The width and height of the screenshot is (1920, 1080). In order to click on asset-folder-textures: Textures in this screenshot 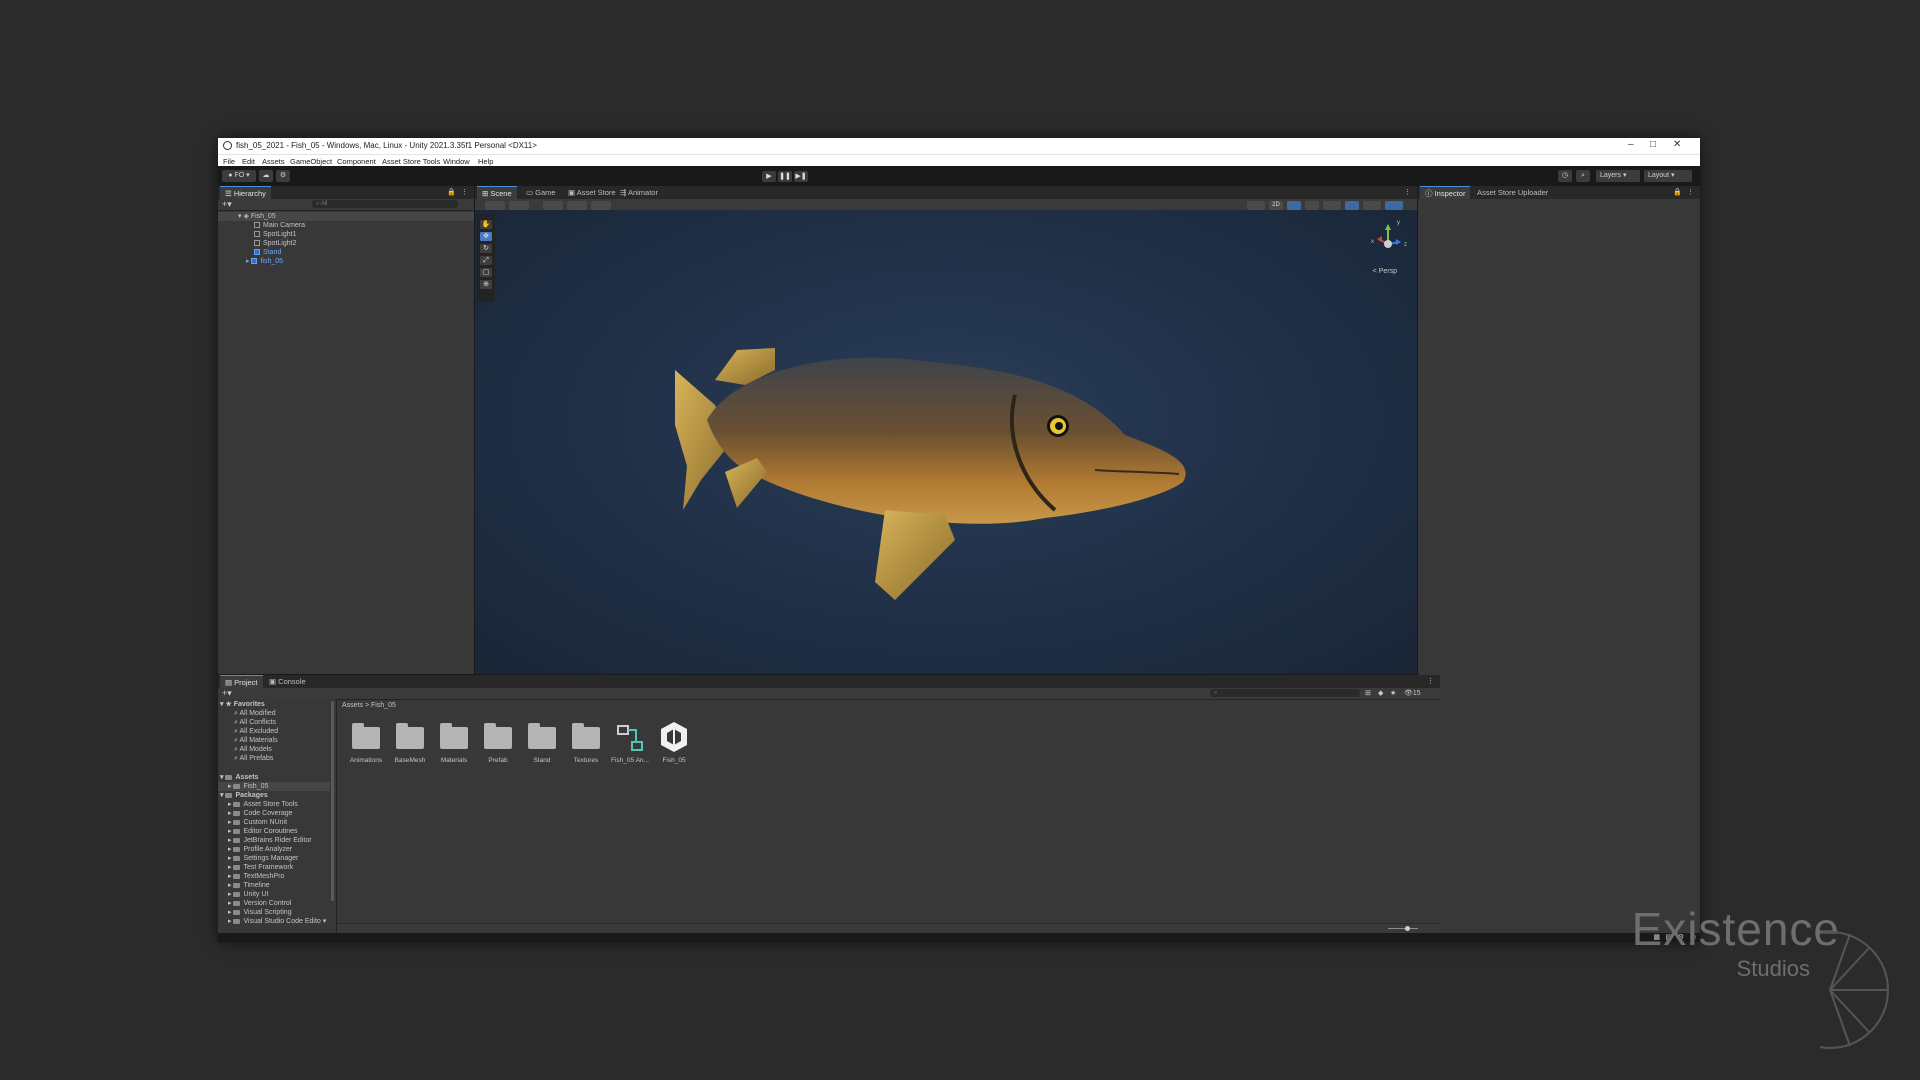, I will do `click(586, 743)`.